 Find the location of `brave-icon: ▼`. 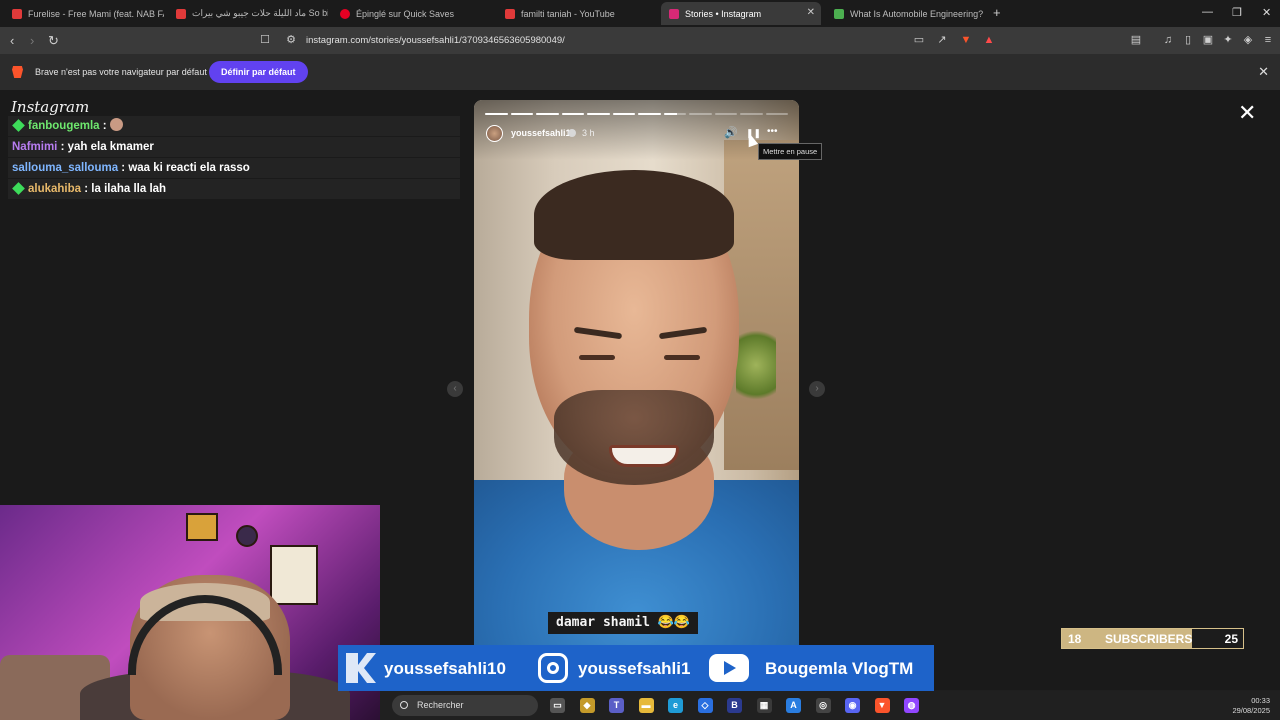

brave-icon: ▼ is located at coordinates (882, 705).